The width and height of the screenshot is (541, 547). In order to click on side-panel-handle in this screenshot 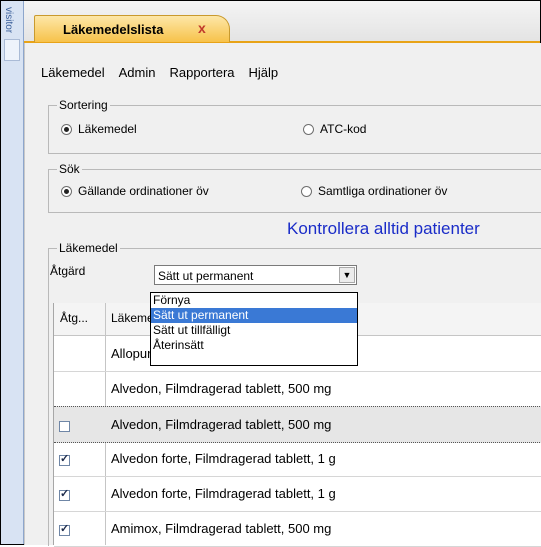, I will do `click(12, 50)`.